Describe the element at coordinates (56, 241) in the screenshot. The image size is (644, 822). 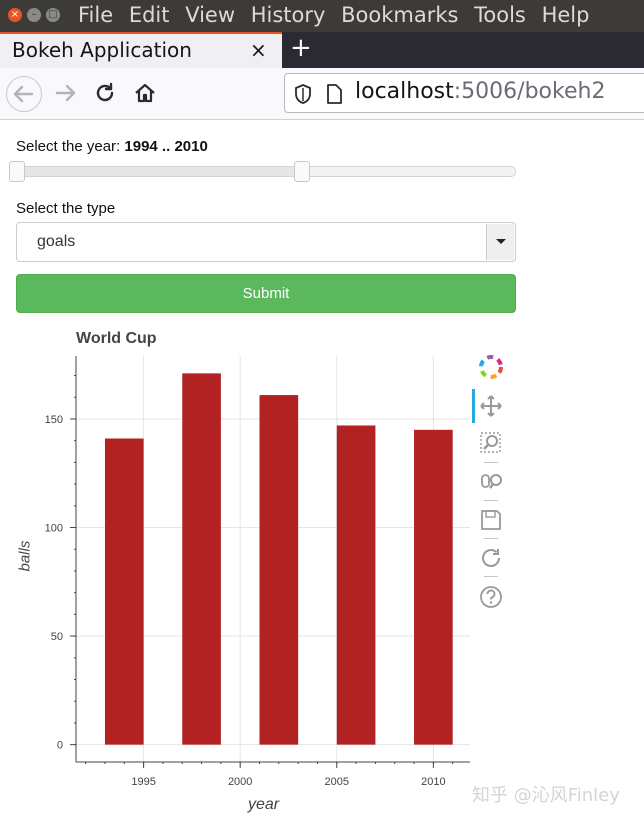
I see `type-select-value: goals` at that location.